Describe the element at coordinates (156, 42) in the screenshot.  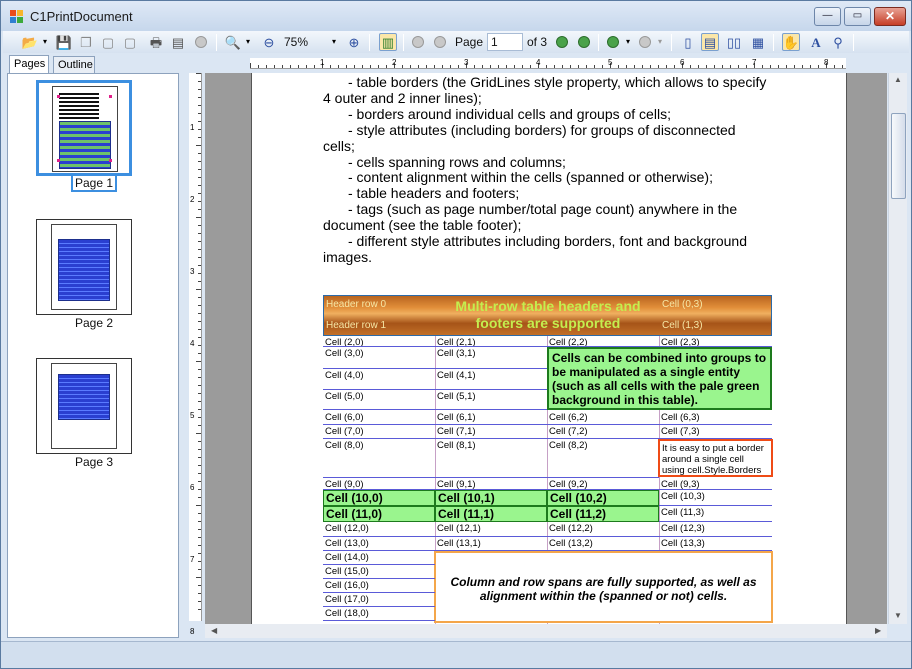
I see `print-icon: 🖶` at that location.